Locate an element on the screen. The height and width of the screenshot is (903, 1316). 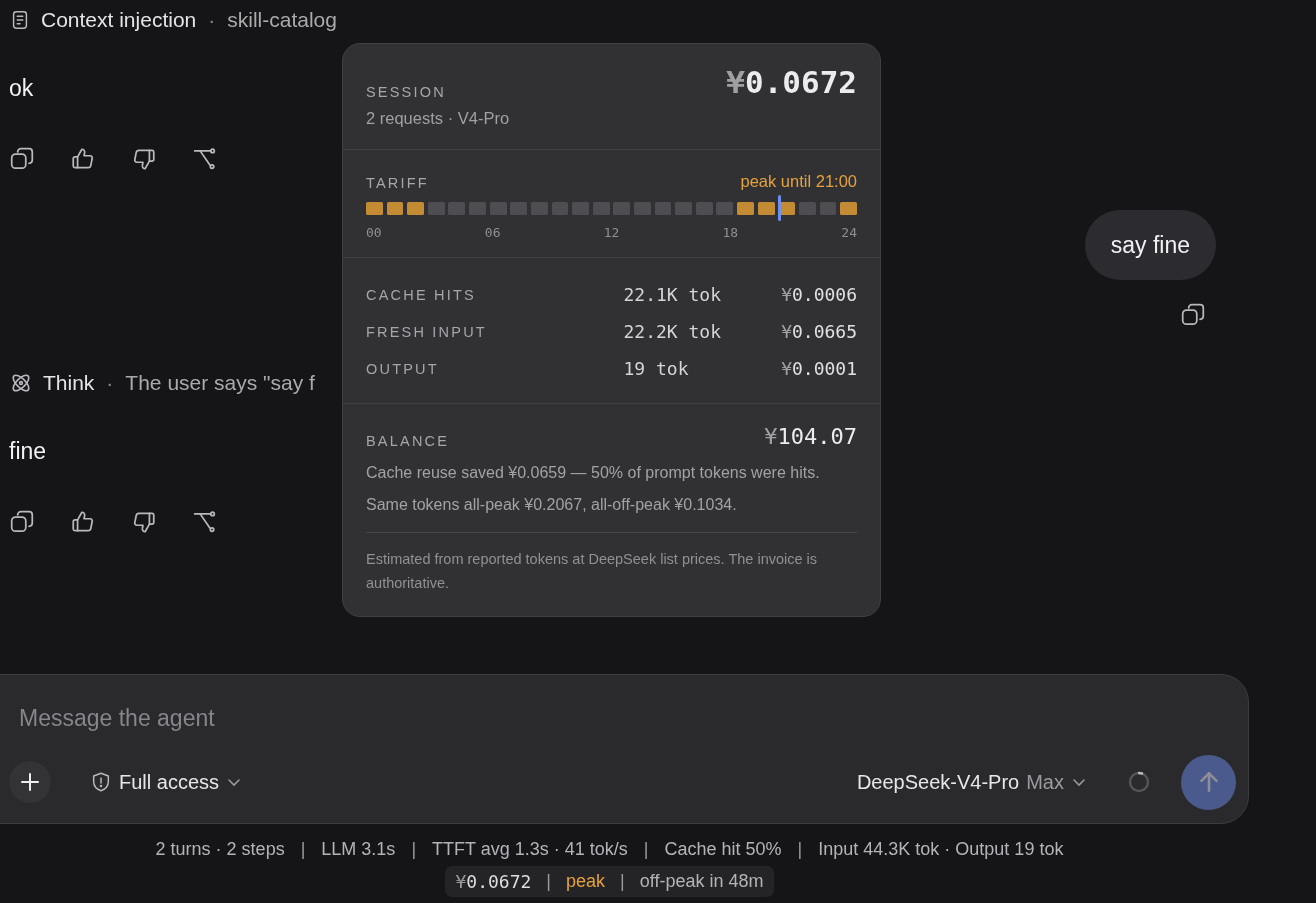
thought-summary: The user says "say f is located at coordinates (220, 383).